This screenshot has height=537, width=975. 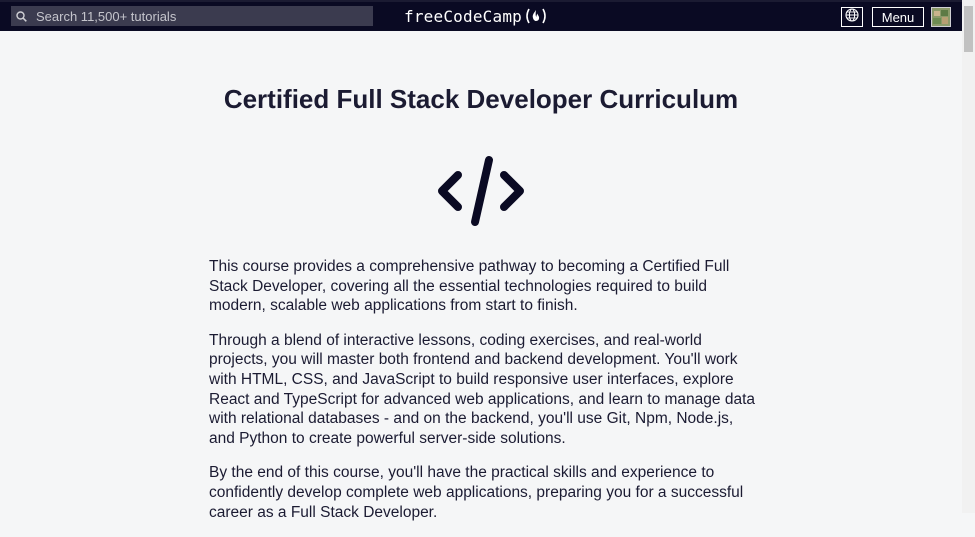 What do you see at coordinates (481, 191) in the screenshot?
I see `code-icon` at bounding box center [481, 191].